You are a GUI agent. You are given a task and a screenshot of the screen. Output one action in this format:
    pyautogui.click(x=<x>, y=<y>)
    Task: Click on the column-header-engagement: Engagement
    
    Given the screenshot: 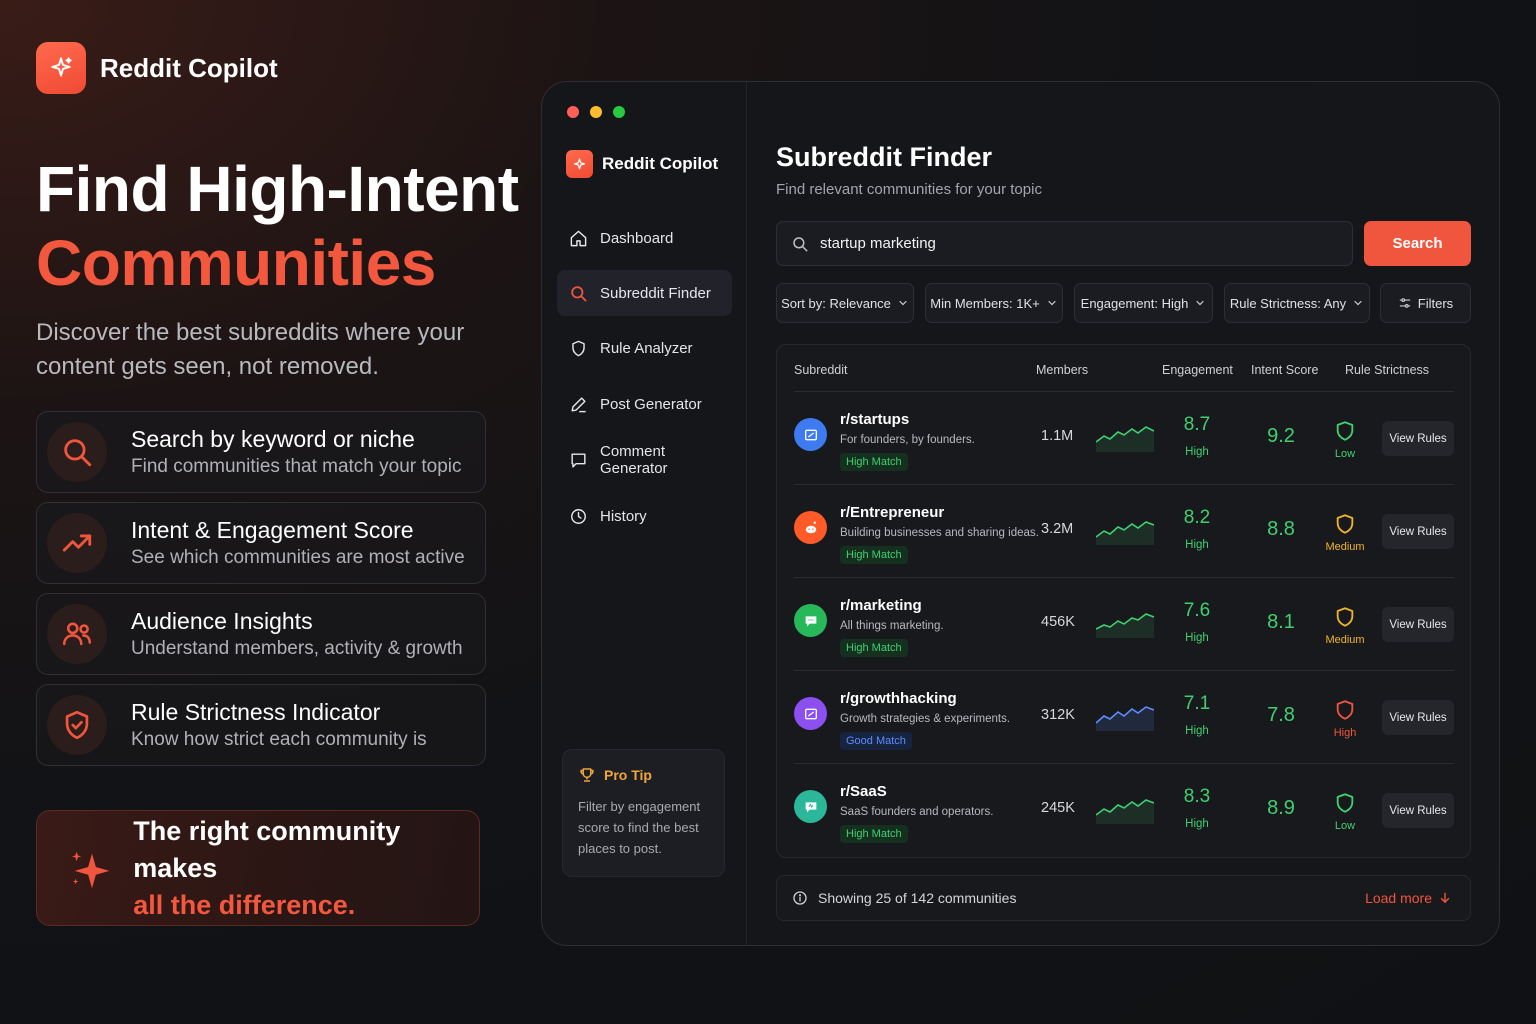 What is the action you would take?
    pyautogui.click(x=1197, y=370)
    